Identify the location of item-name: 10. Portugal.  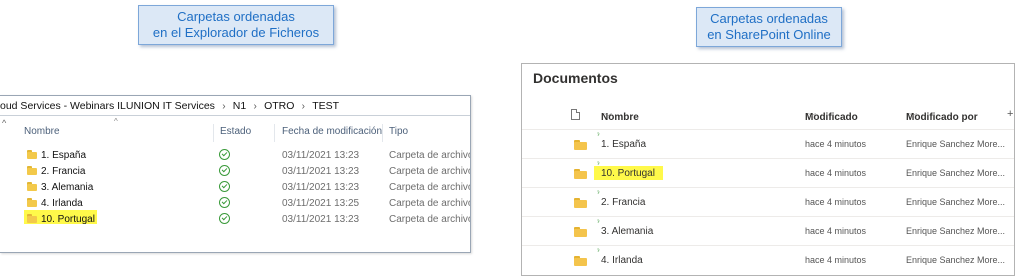
(628, 173).